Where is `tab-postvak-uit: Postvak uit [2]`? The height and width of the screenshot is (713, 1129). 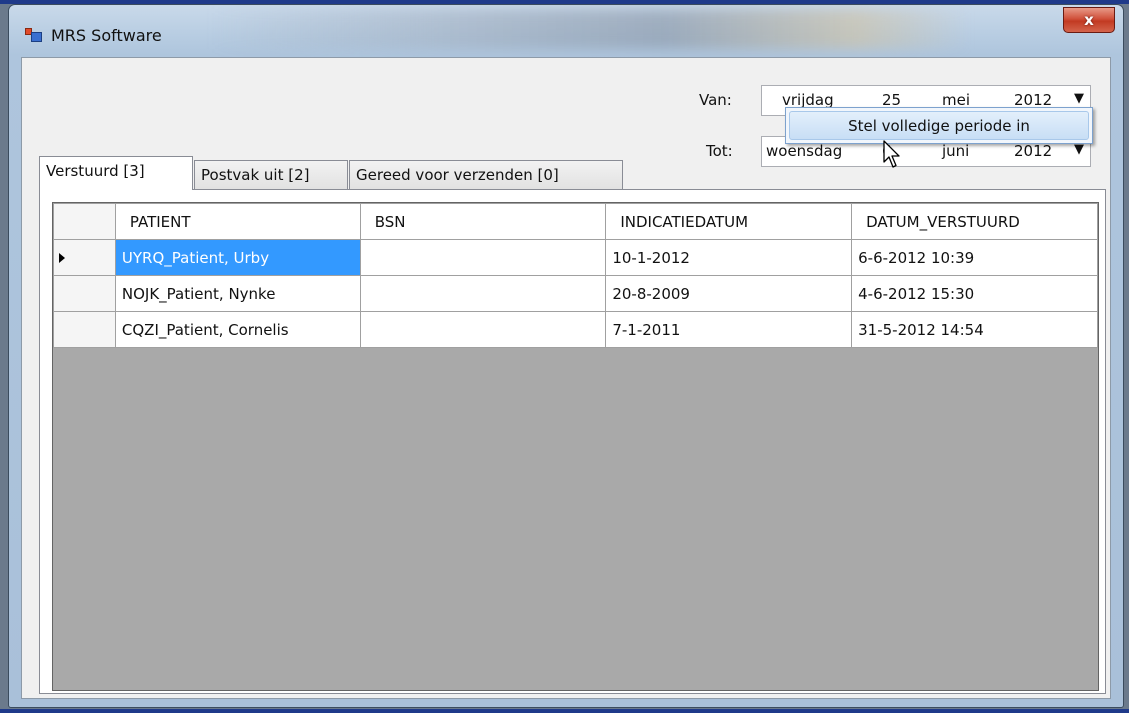 tab-postvak-uit: Postvak uit [2] is located at coordinates (271, 175).